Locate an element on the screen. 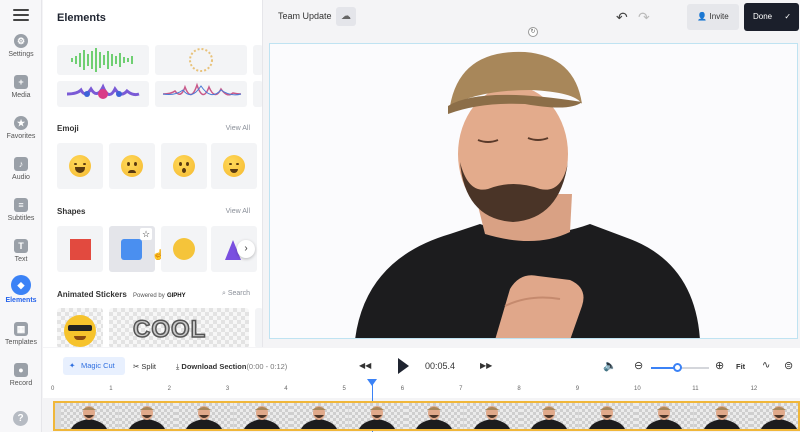  sidebar-item-media: + Media is located at coordinates (21, 87).